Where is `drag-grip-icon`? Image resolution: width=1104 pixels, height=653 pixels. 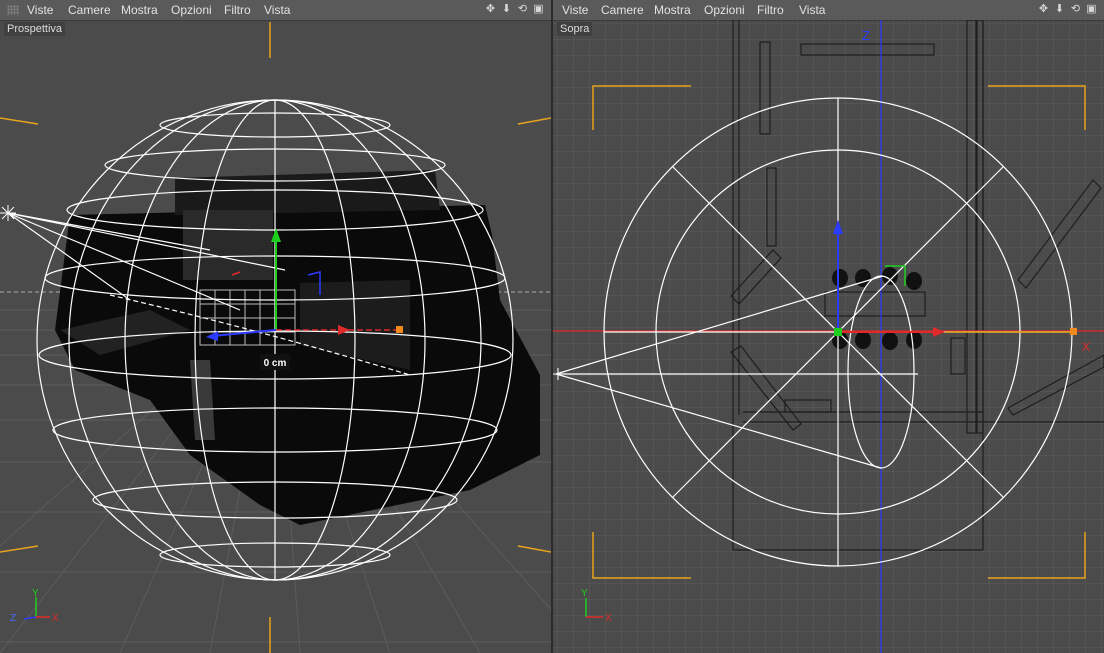
drag-grip-icon is located at coordinates (13, 10).